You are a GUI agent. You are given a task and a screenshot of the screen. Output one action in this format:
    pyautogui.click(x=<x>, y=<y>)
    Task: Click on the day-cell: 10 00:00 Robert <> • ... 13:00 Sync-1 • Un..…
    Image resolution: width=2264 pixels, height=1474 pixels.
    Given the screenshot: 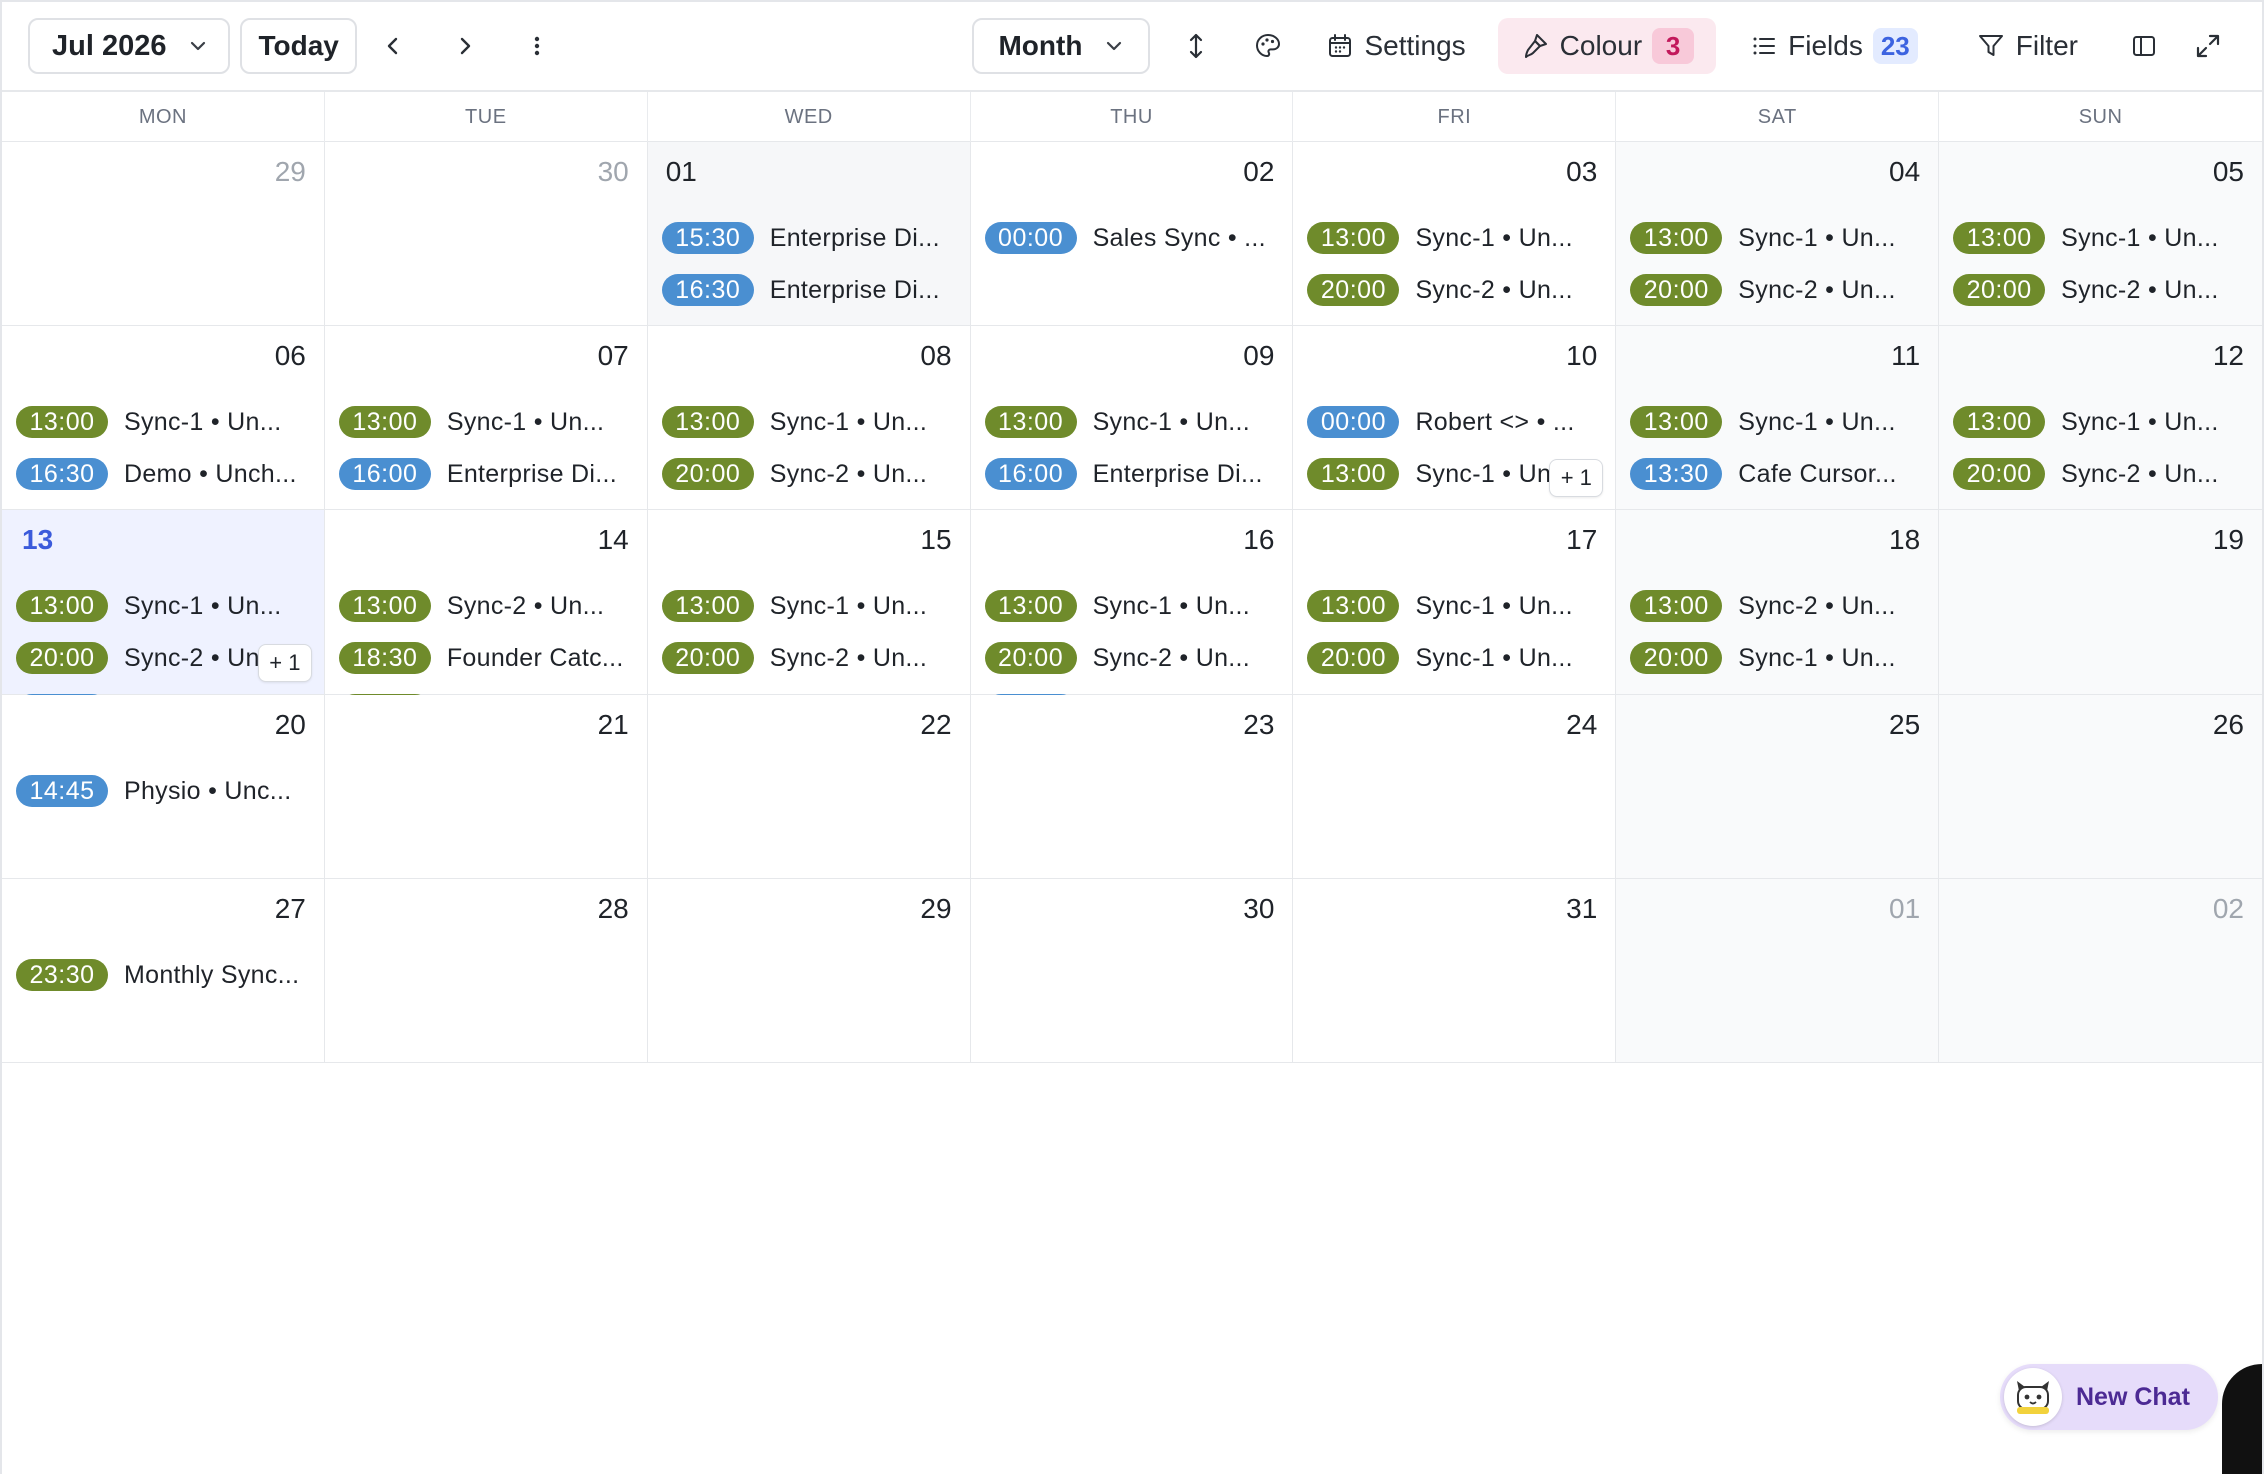 What is the action you would take?
    pyautogui.click(x=1455, y=434)
    